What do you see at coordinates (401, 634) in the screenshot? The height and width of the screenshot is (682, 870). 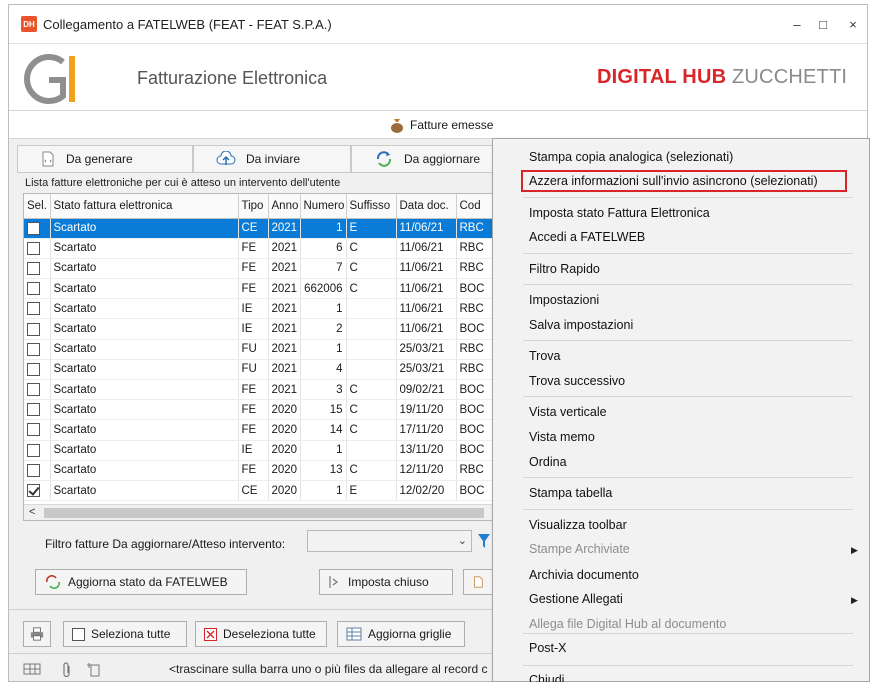 I see `refresh-grids-button: Aggiorna griglie` at bounding box center [401, 634].